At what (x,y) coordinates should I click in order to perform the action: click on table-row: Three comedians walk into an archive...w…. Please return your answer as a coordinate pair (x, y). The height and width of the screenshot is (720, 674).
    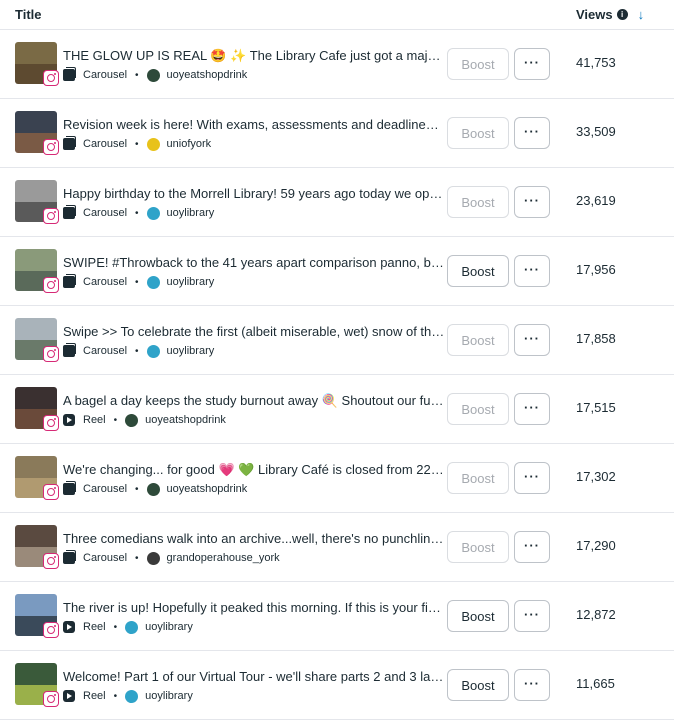
    Looking at the image, I should click on (337, 547).